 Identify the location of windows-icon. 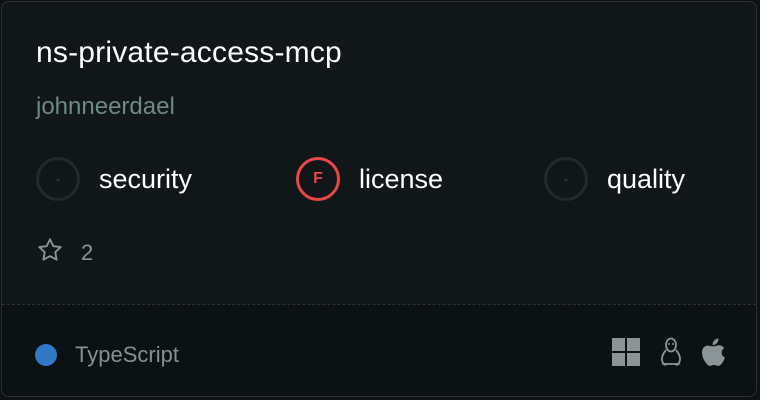
(626, 352).